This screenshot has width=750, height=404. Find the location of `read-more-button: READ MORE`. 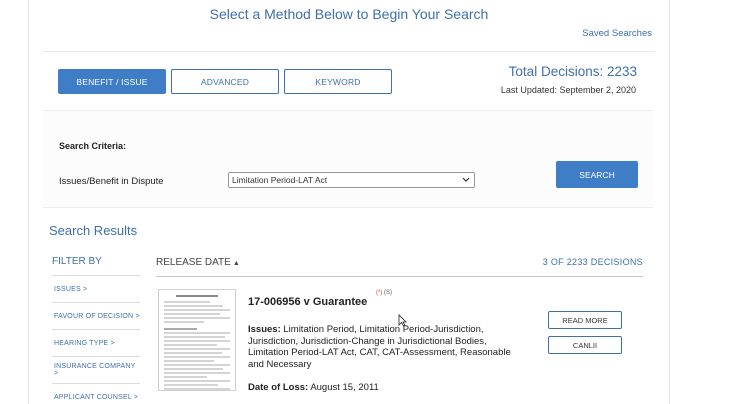

read-more-button: READ MORE is located at coordinates (585, 320).